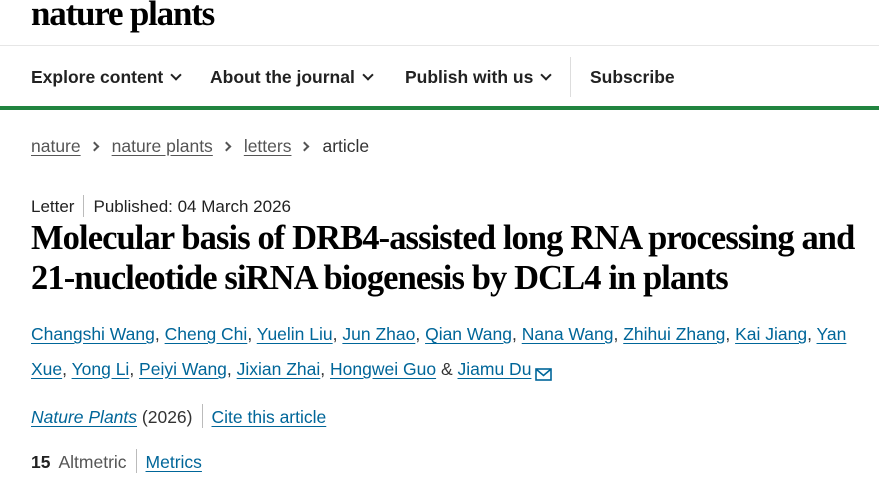 This screenshot has width=879, height=489. I want to click on altmetric-label: Altmetric, so click(92, 462).